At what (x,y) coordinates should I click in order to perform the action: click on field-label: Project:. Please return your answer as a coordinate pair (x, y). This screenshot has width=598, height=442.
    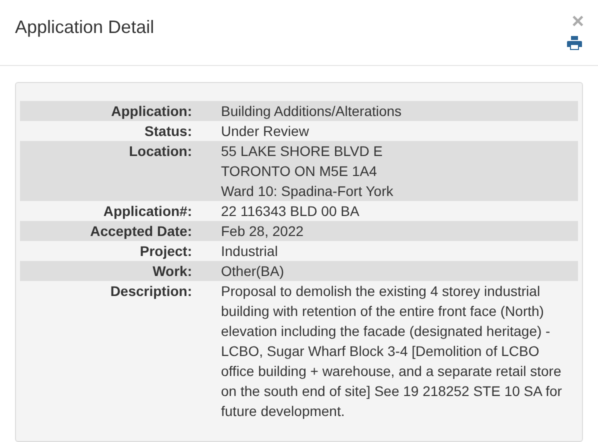
    Looking at the image, I should click on (165, 251).